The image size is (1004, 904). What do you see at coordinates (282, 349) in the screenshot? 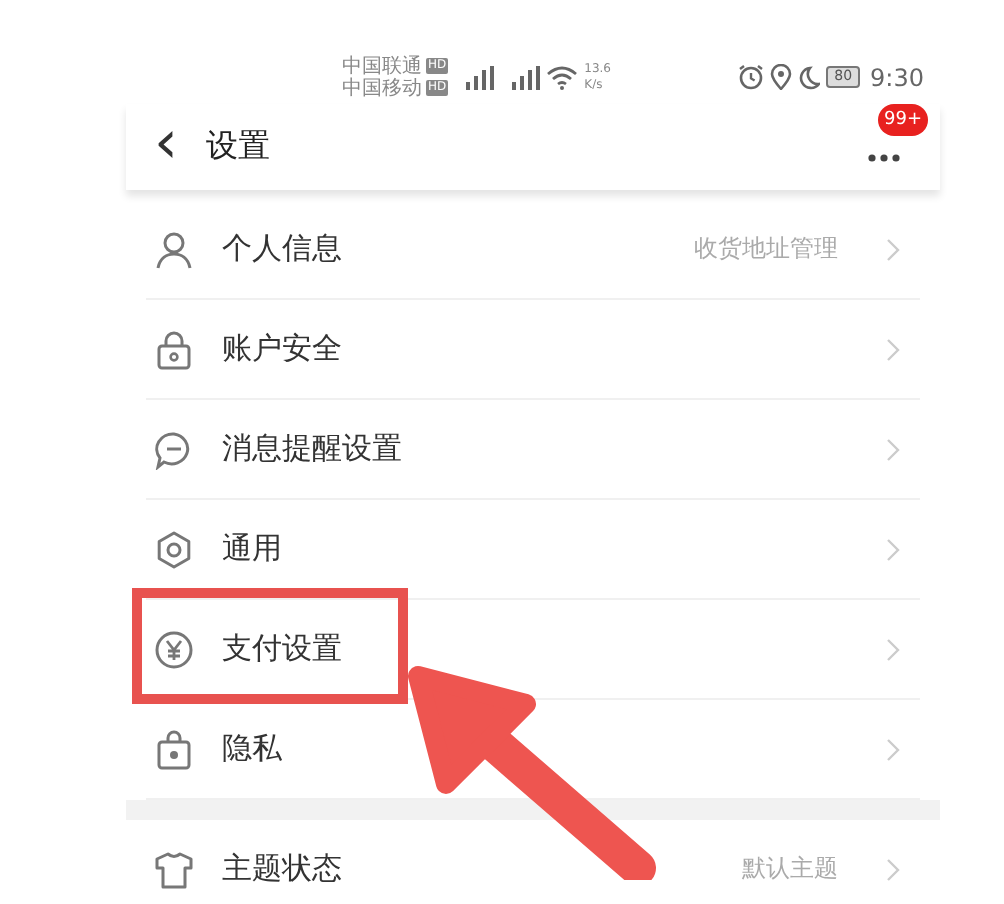
I see `row-label: 账户安全` at bounding box center [282, 349].